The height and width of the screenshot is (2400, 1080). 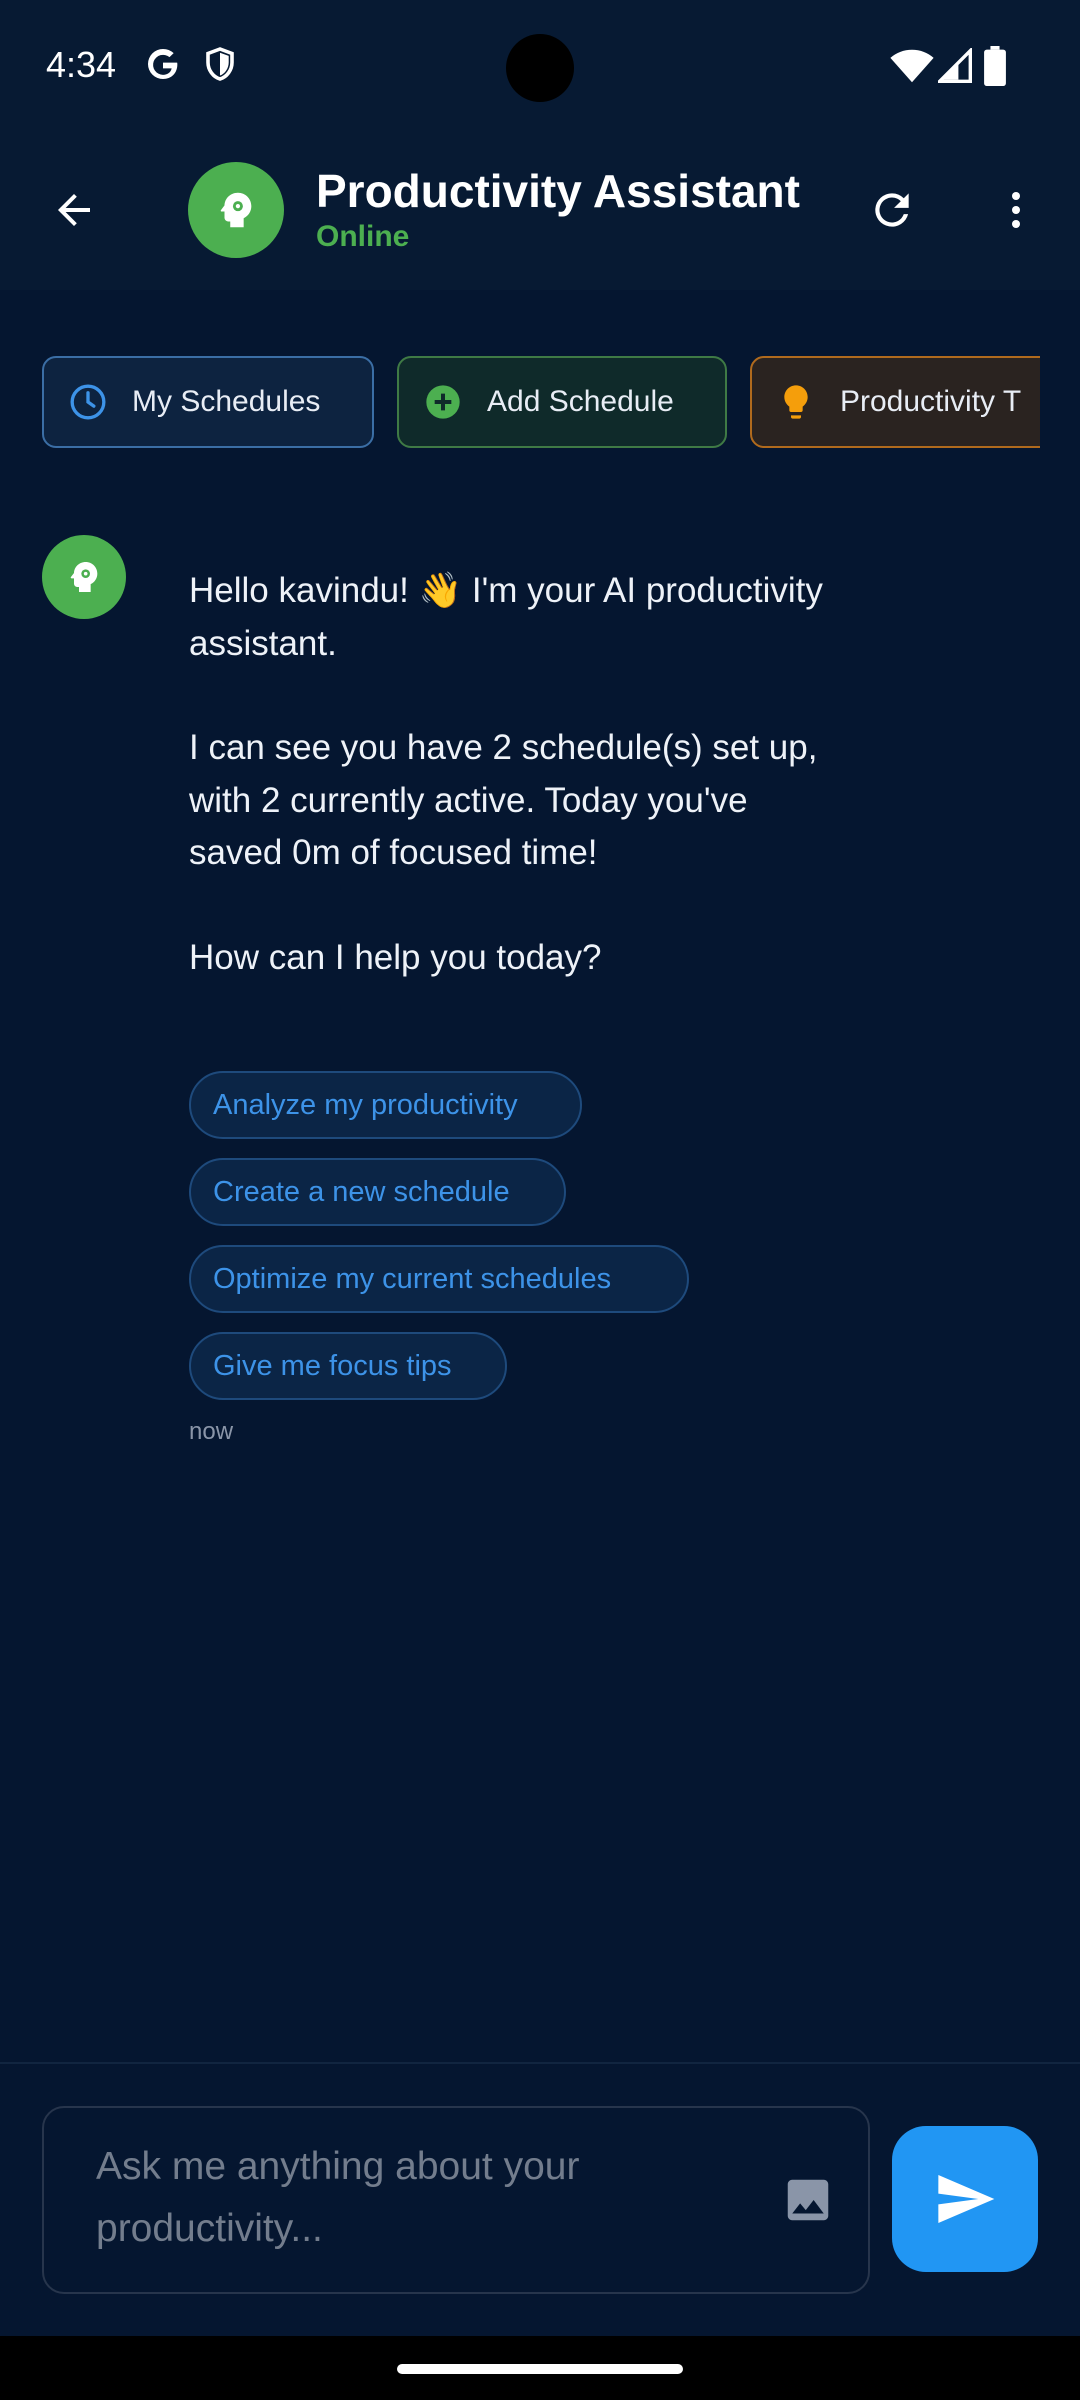 I want to click on wifi-icon, so click(x=912, y=66).